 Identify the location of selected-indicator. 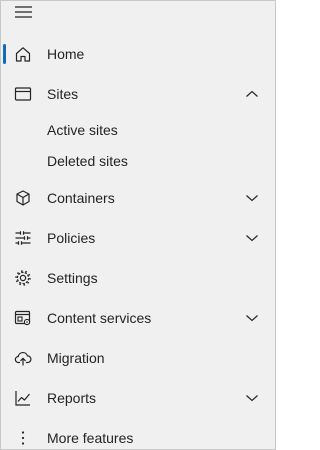
(4, 54).